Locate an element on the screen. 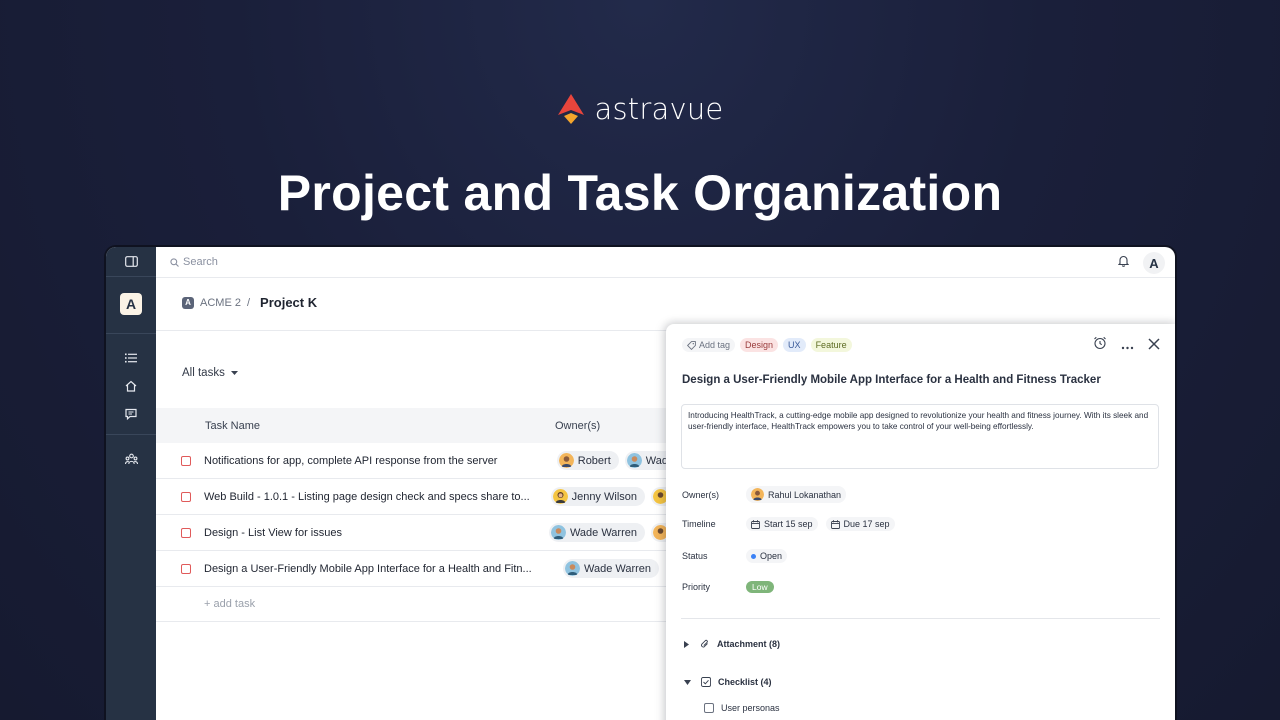  panel-divider is located at coordinates (920, 618).